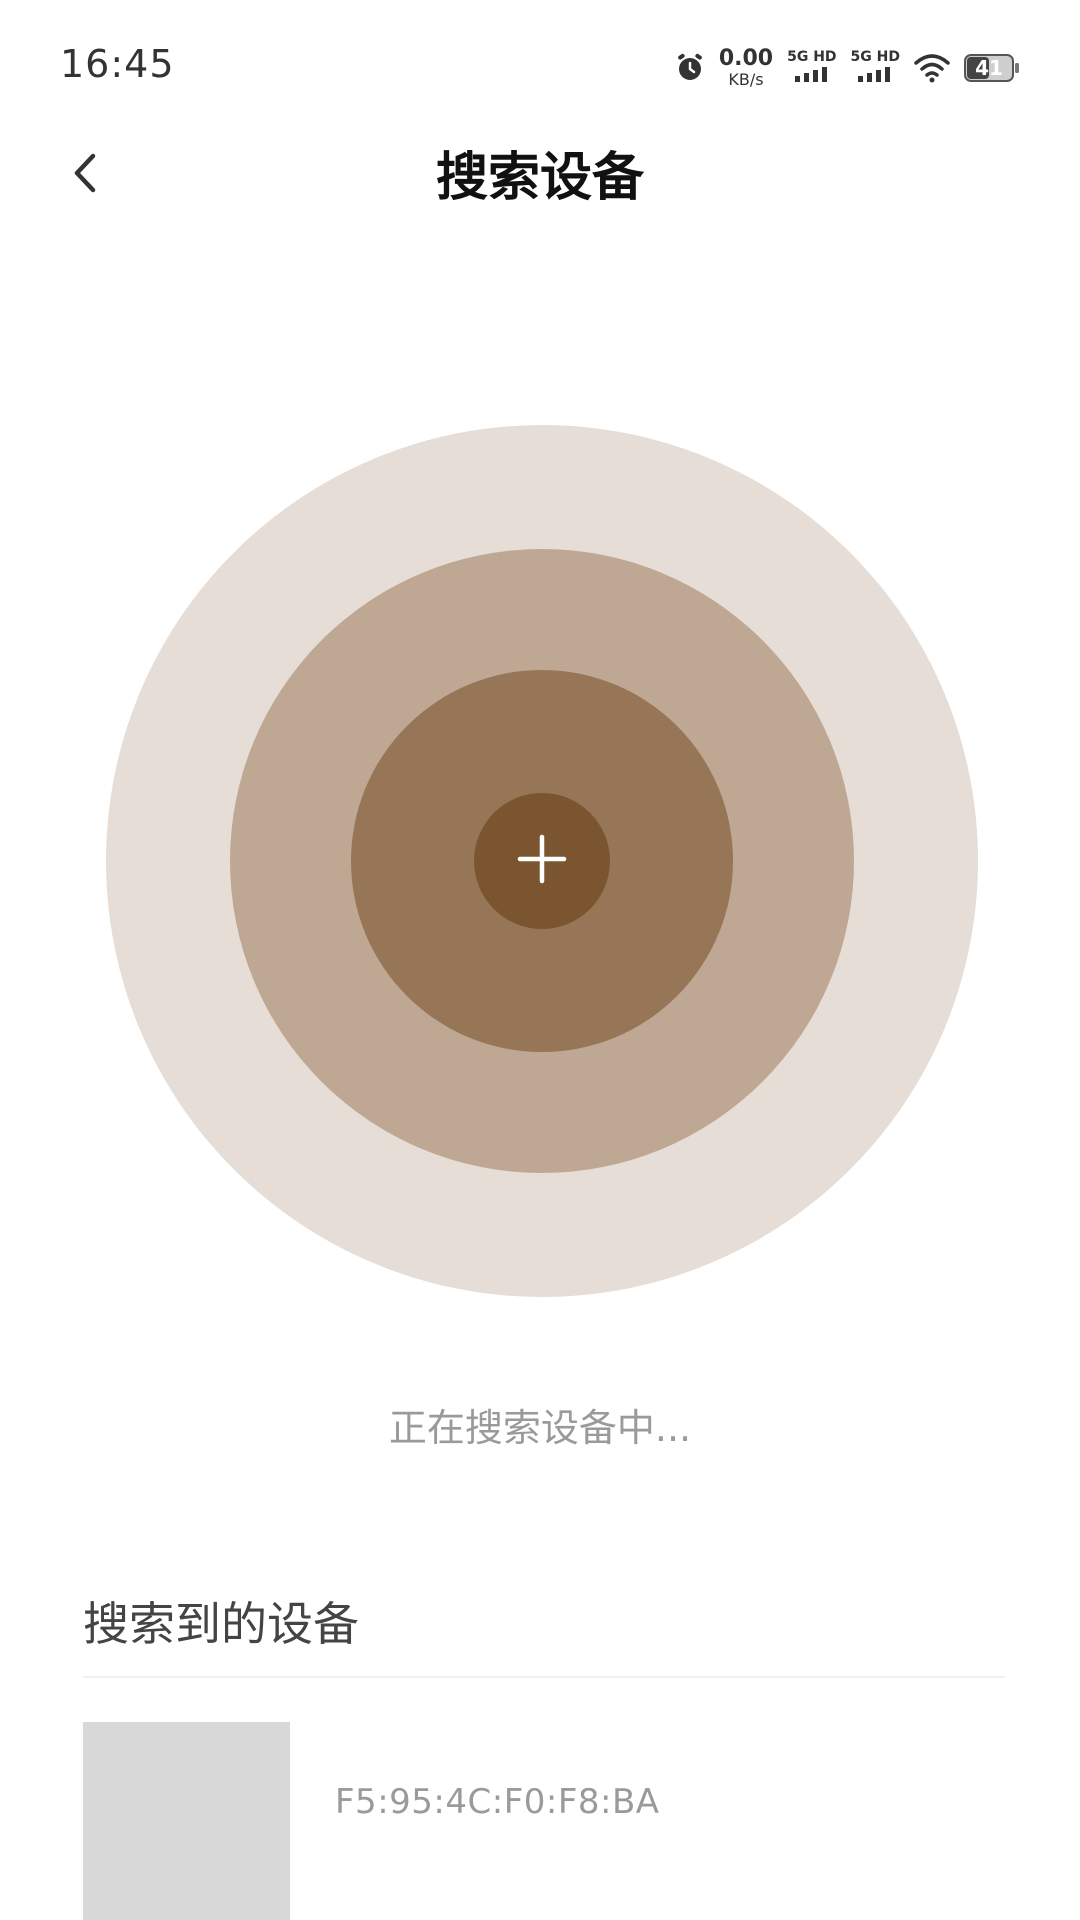 This screenshot has width=1080, height=1920. I want to click on section-divider, so click(544, 1677).